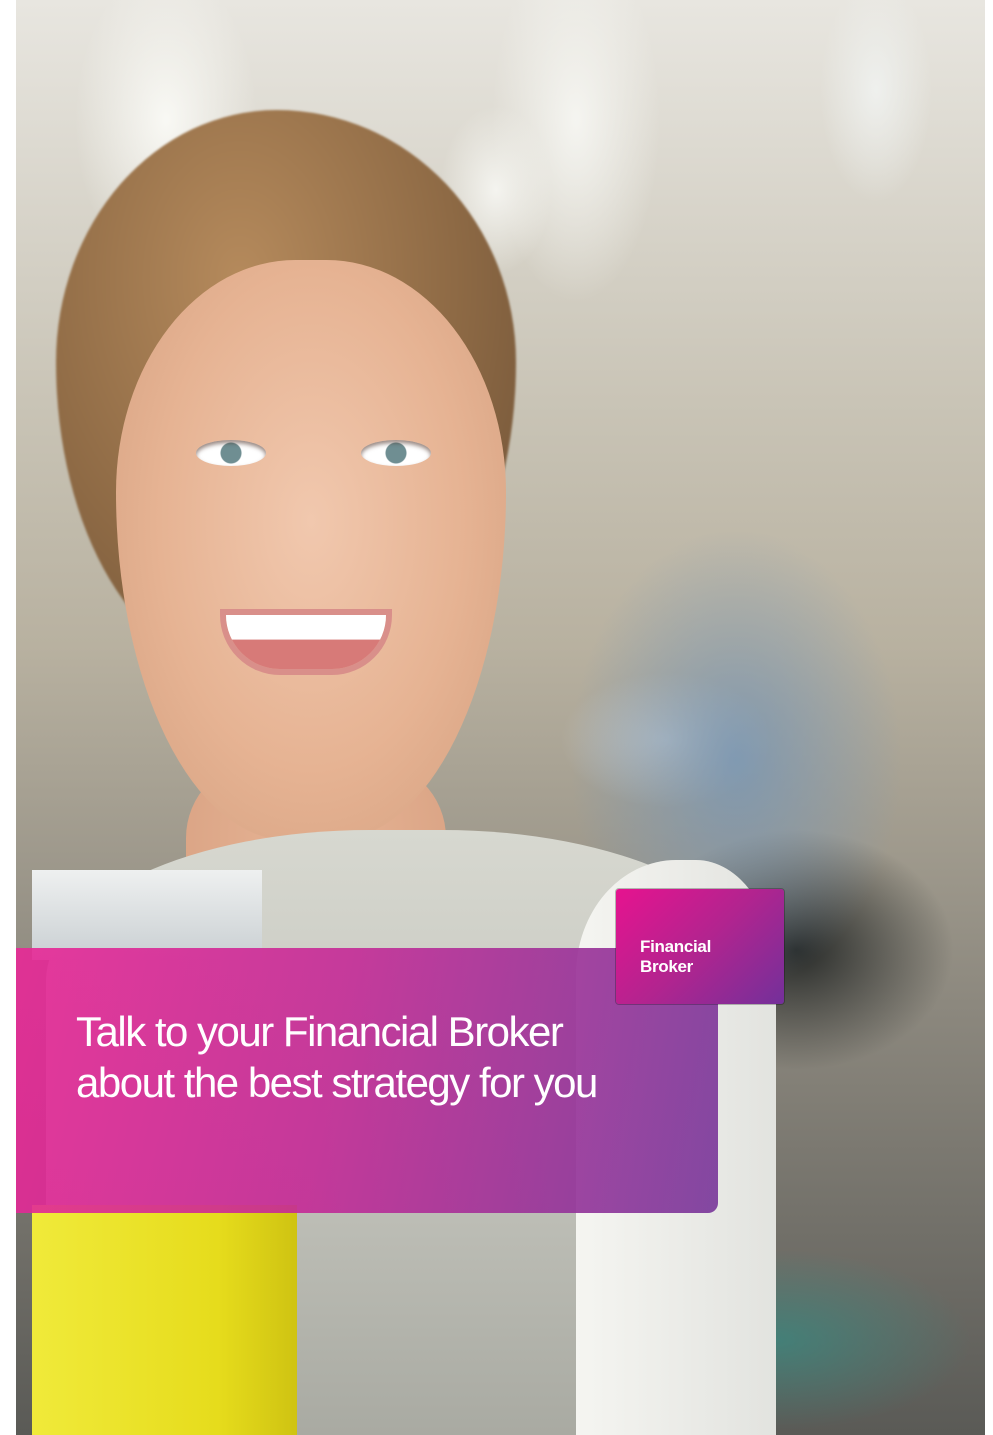 This screenshot has width=993, height=1435. Describe the element at coordinates (667, 966) in the screenshot. I see `badge-line-2: Broker` at that location.